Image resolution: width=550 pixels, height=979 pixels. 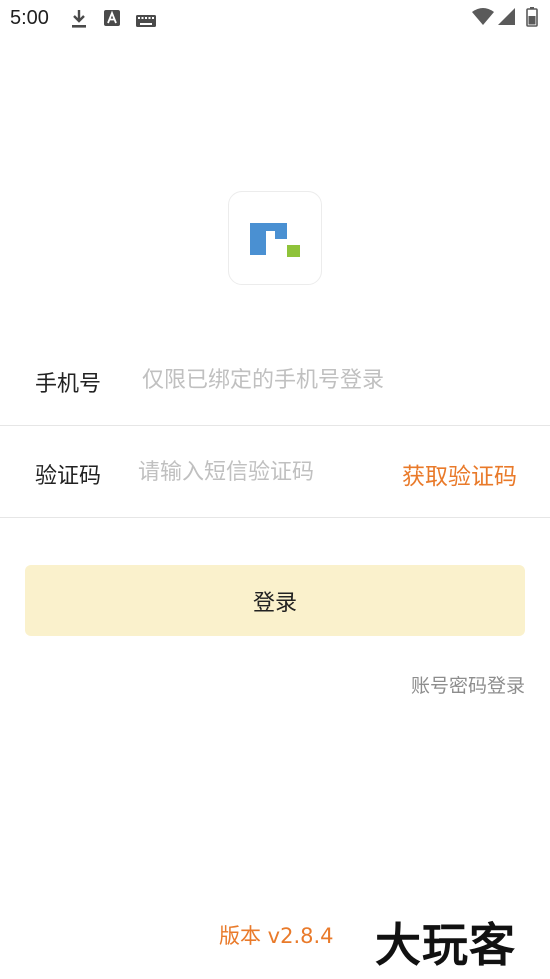 What do you see at coordinates (468, 684) in the screenshot?
I see `account-password-login-link: 账号密码登录` at bounding box center [468, 684].